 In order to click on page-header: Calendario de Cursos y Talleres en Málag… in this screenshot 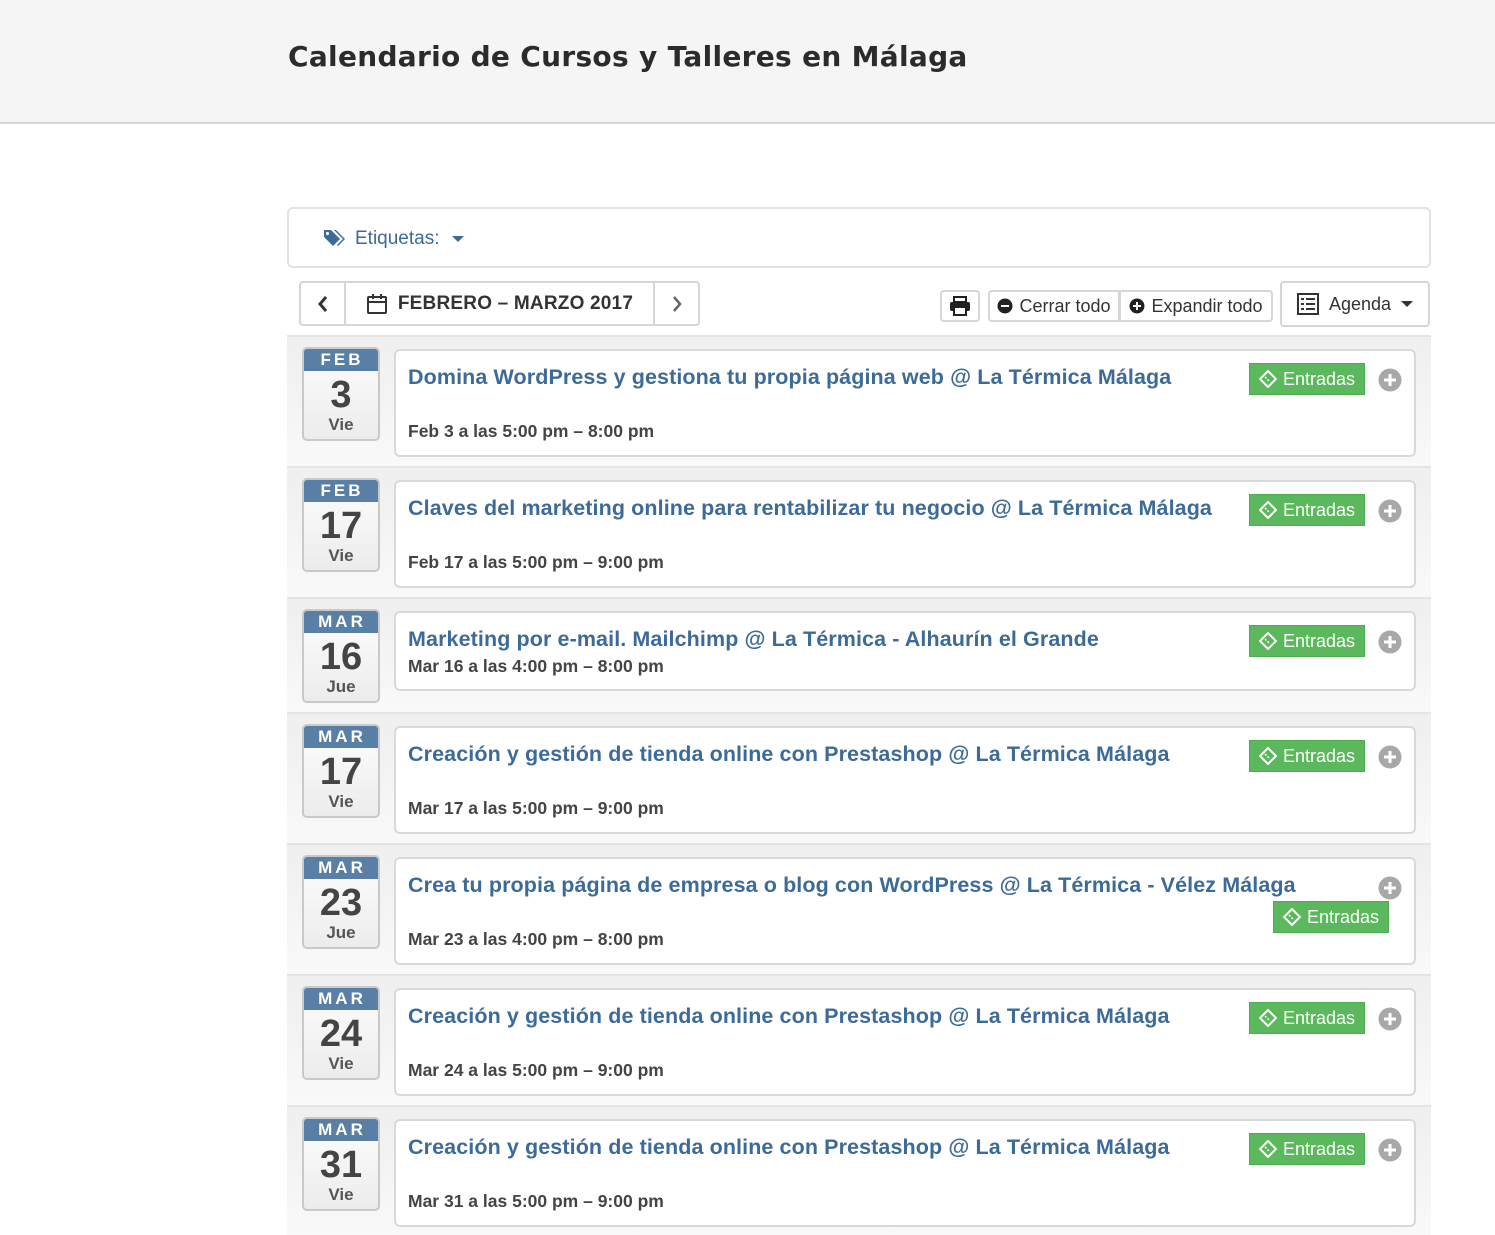, I will do `click(747, 62)`.